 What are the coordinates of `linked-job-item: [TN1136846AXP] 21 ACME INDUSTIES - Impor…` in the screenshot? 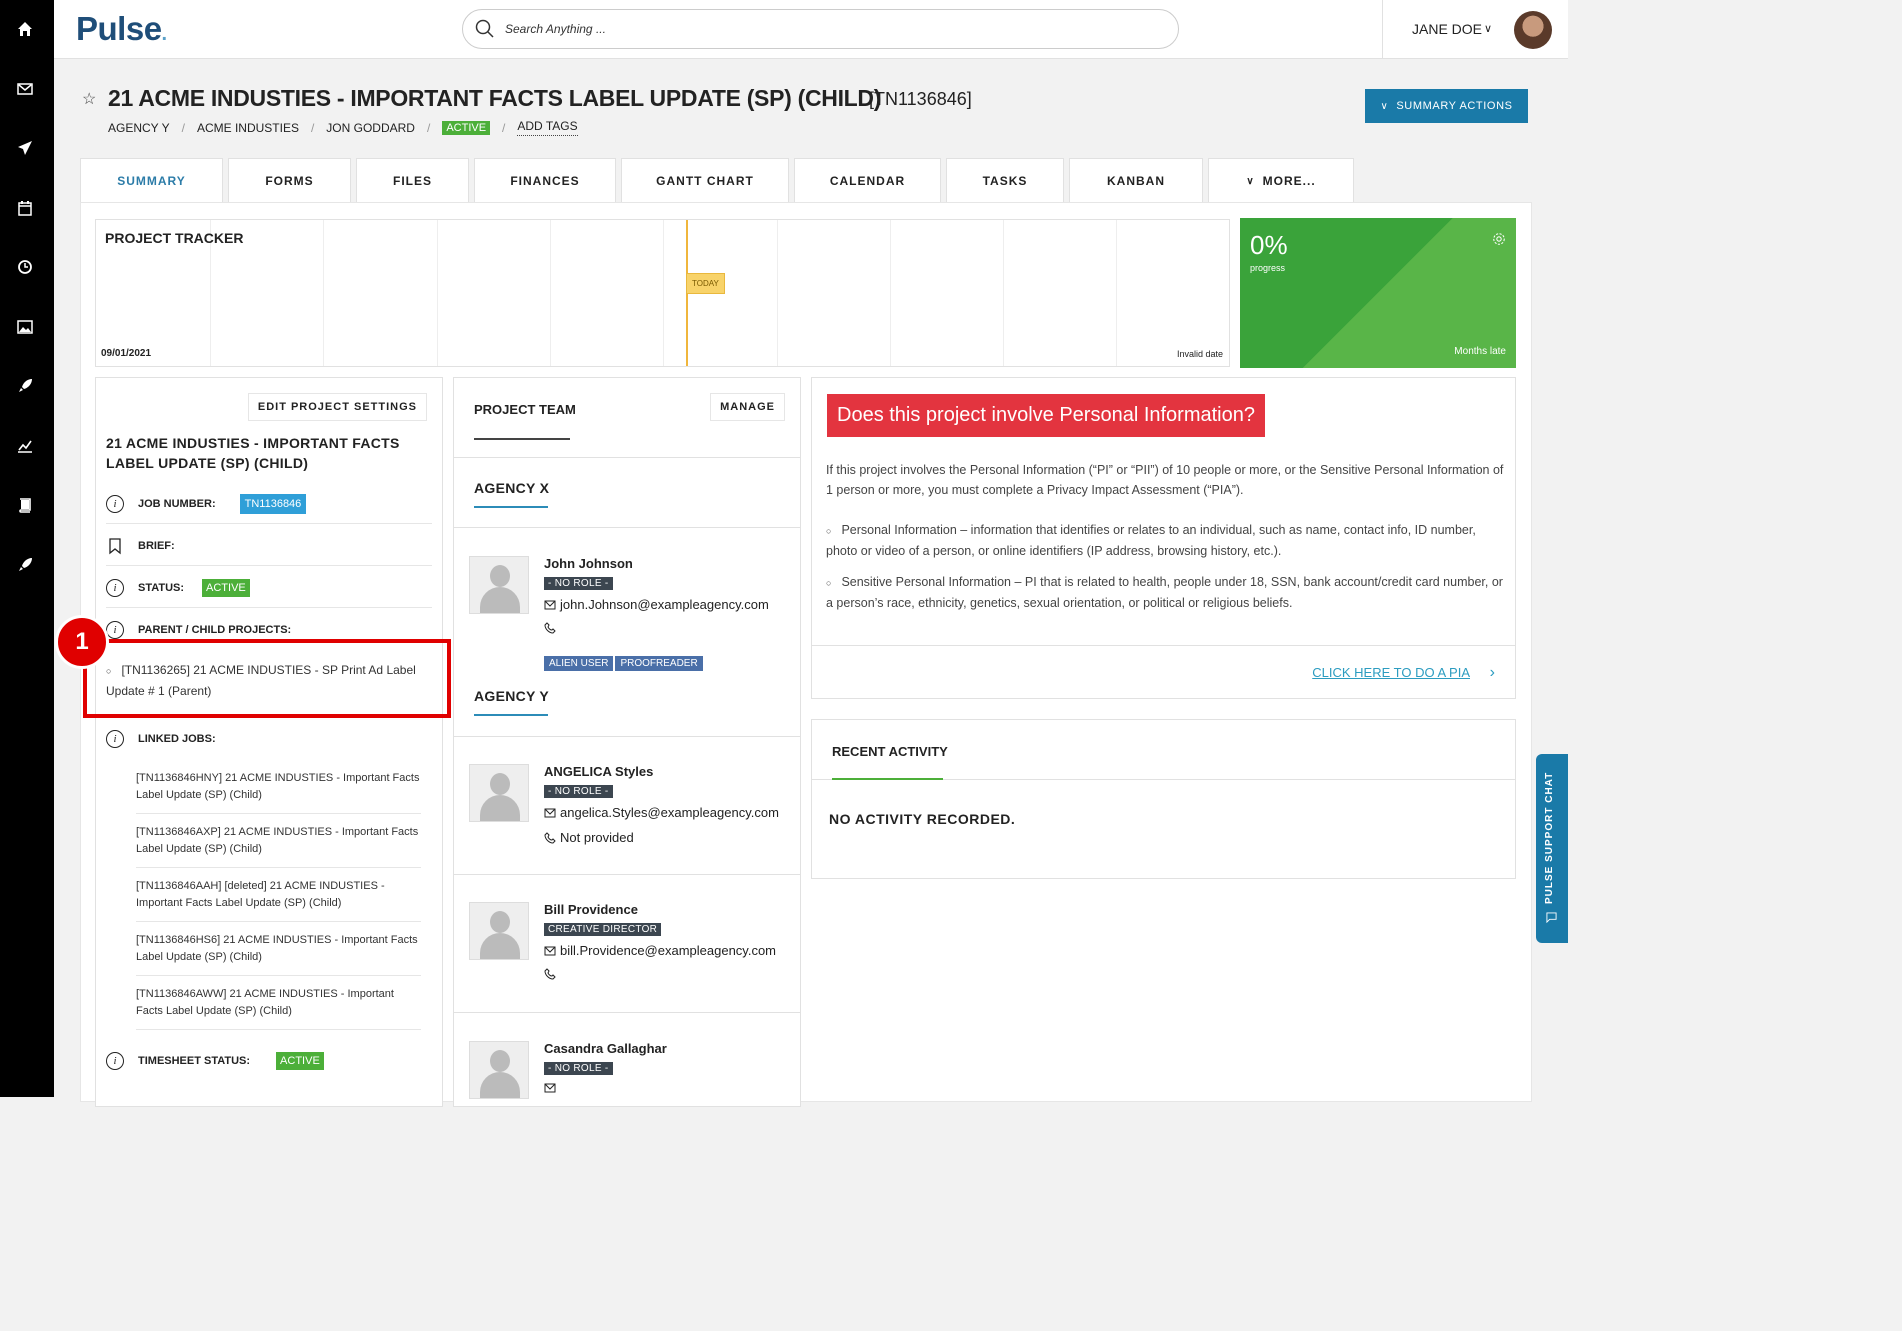 It's located at (278, 846).